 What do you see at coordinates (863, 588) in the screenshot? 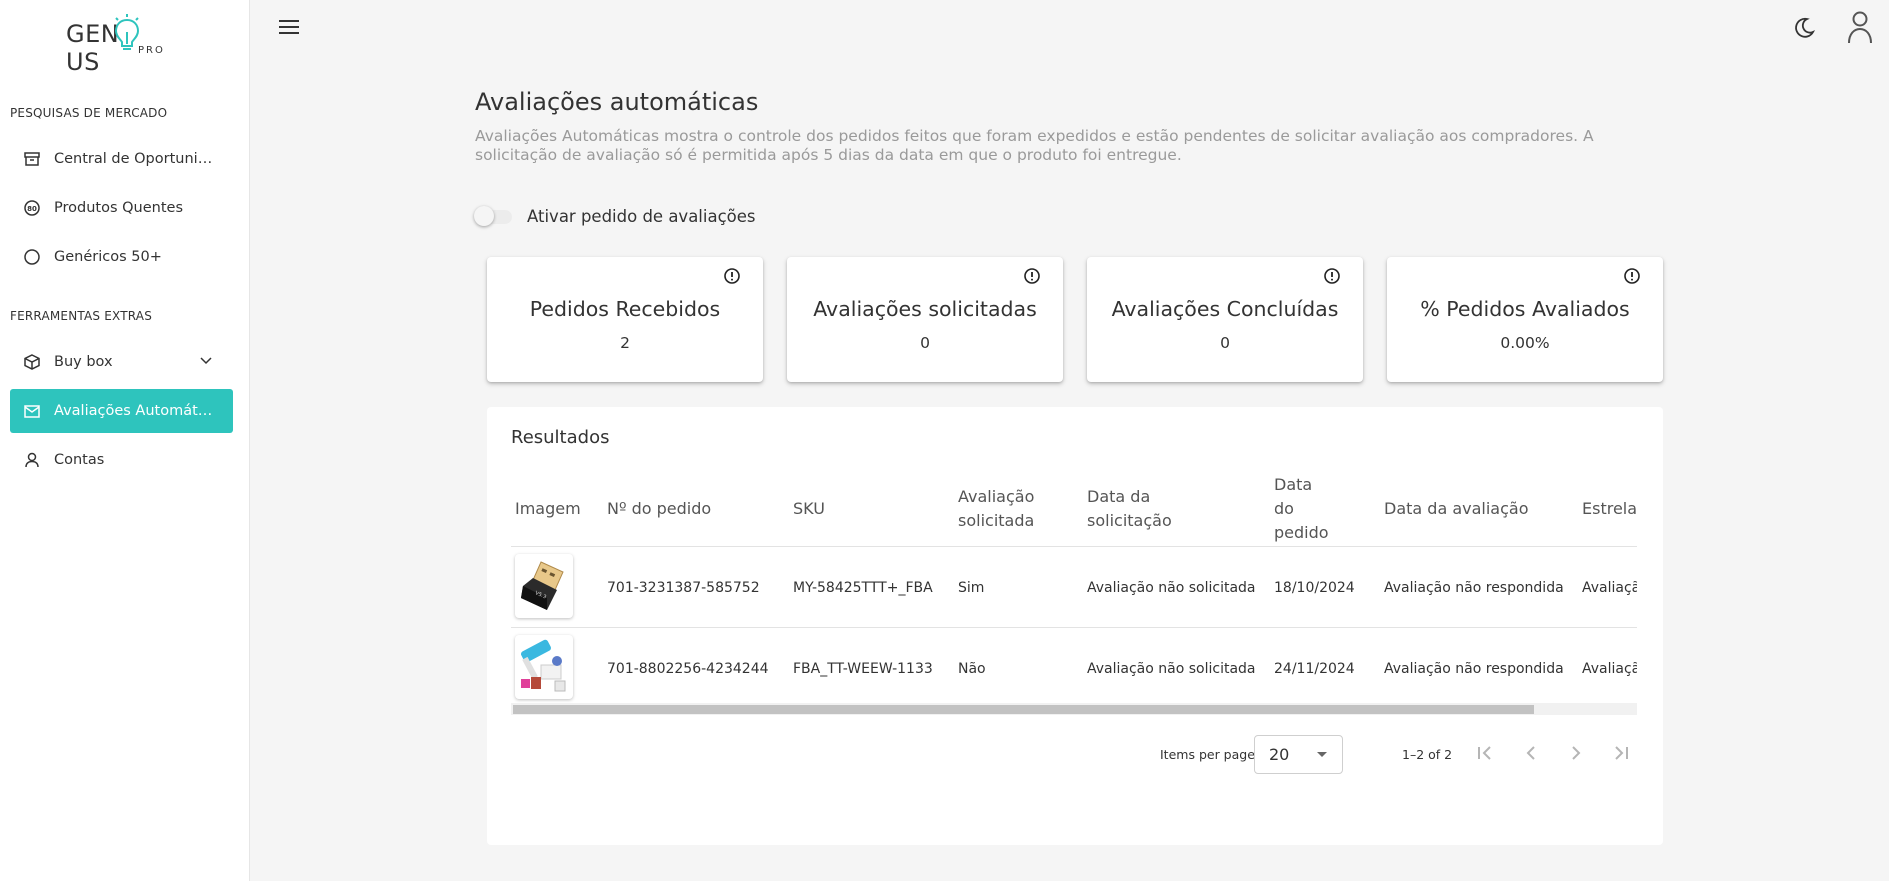
I see `cell-sku: MY-58425TTT+_FBA` at bounding box center [863, 588].